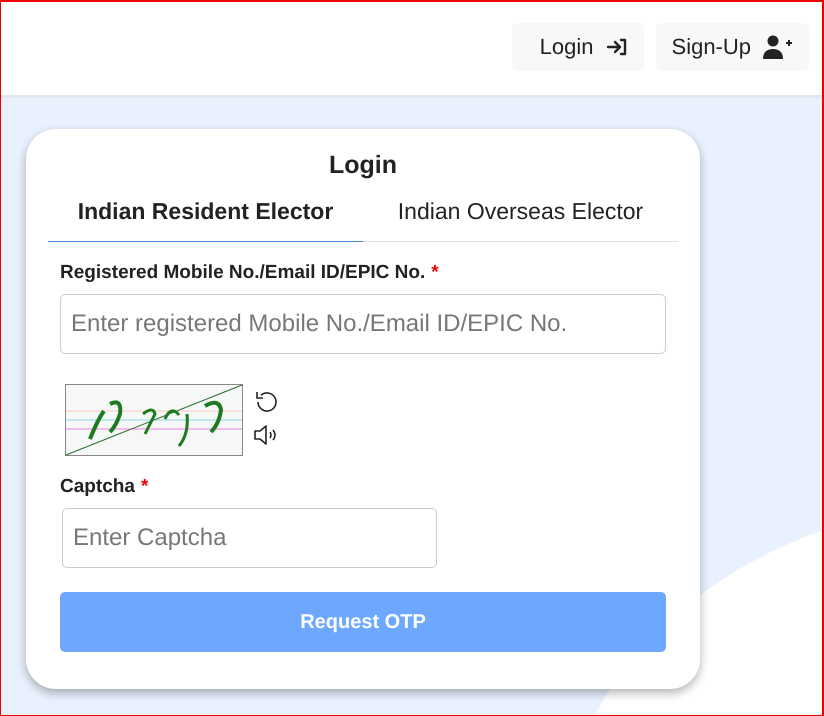 The height and width of the screenshot is (716, 824). I want to click on login-icon, so click(617, 46).